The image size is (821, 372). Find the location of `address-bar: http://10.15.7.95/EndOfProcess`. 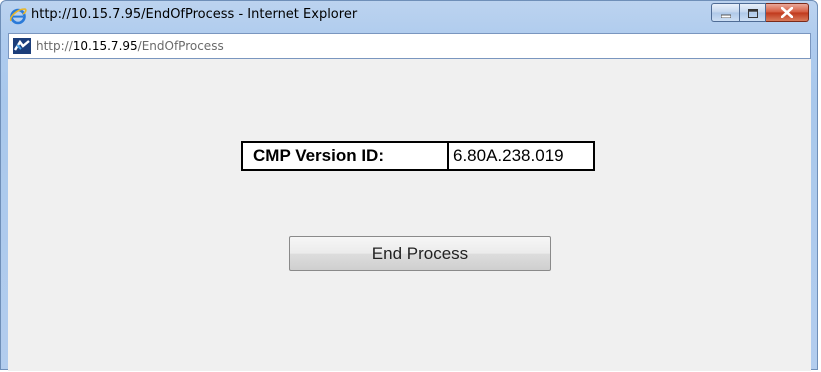

address-bar: http://10.15.7.95/EndOfProcess is located at coordinates (409, 46).